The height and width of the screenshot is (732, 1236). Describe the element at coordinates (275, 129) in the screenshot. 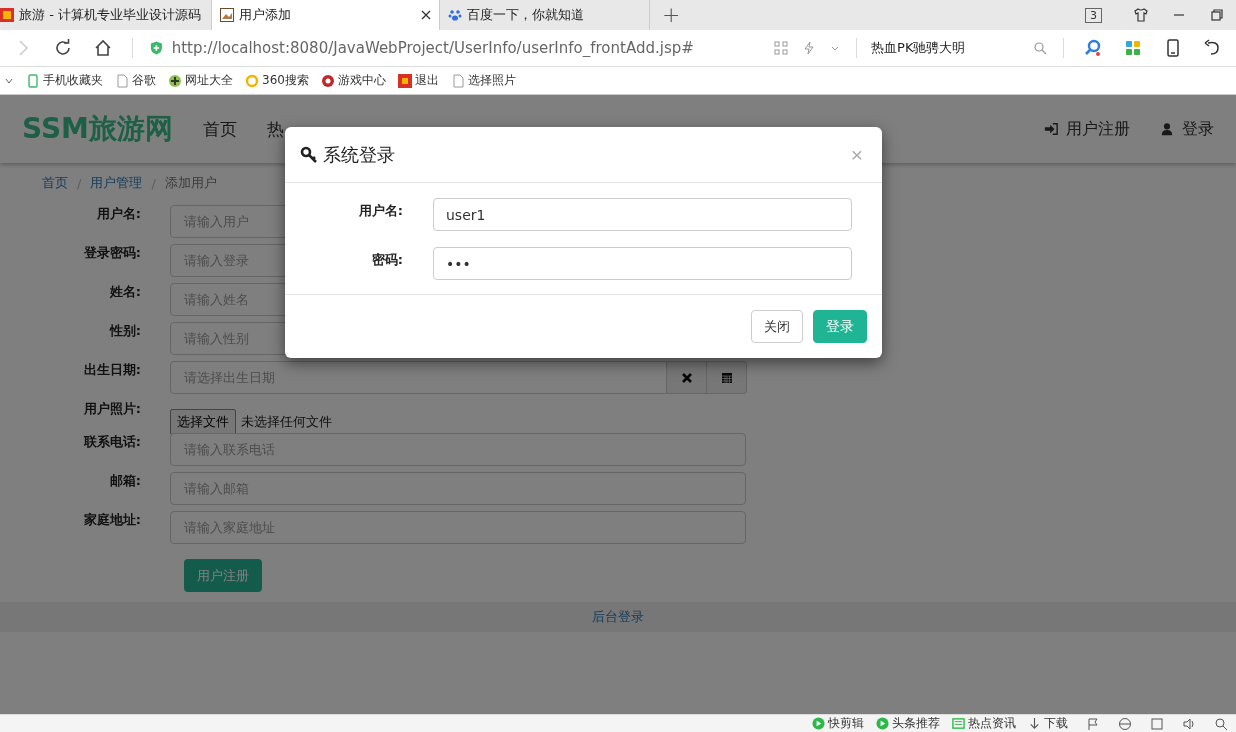

I see `nav-link: 热` at that location.